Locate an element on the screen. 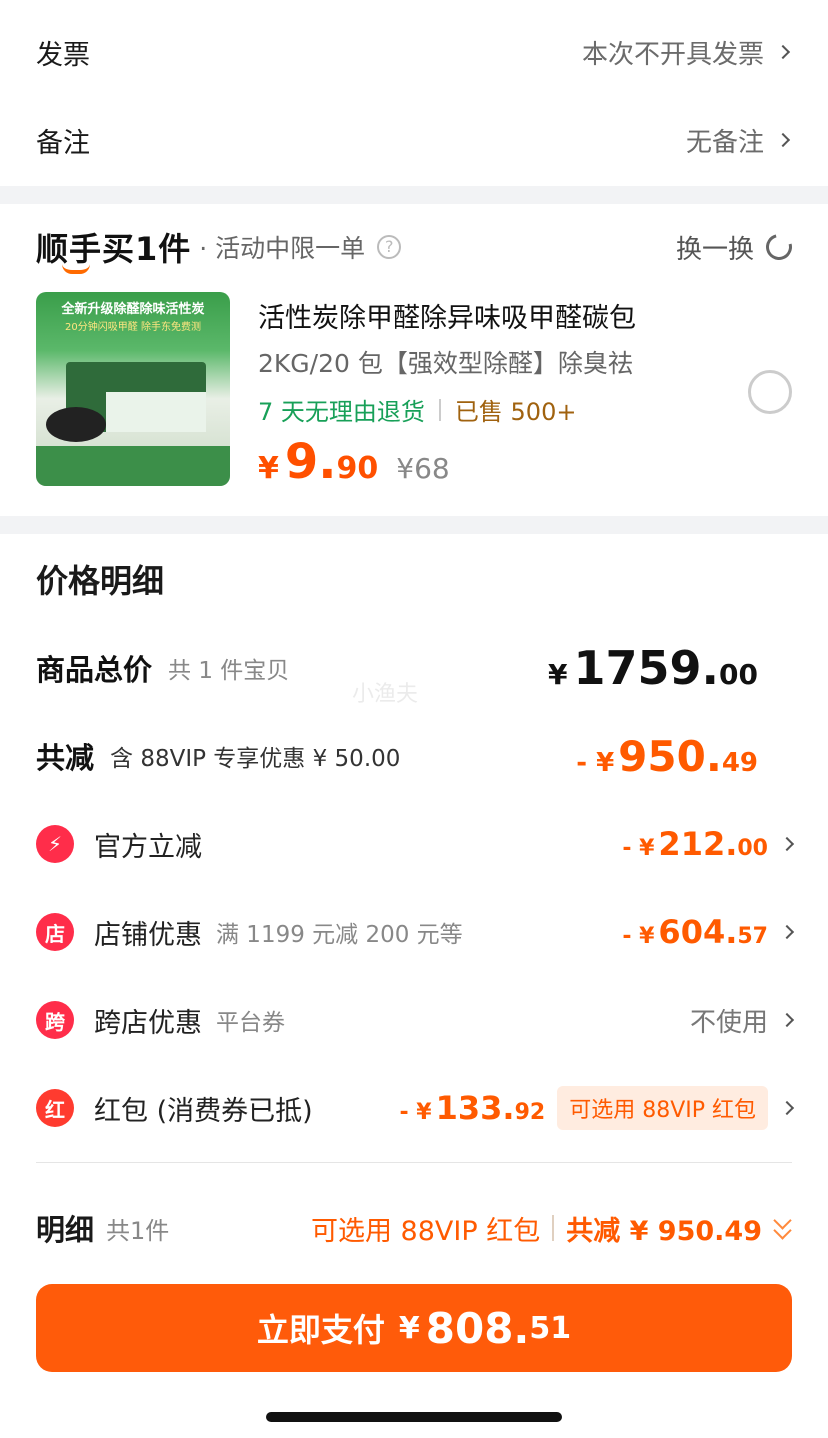 This screenshot has width=828, height=1438. product-image-banner: 全新升级除醛除味活性炭 is located at coordinates (133, 309).